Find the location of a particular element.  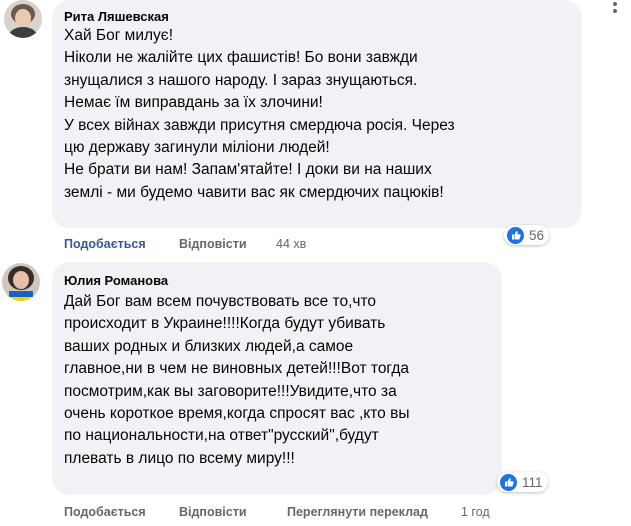

comment-actions: Подобається Відповісти 44 хв is located at coordinates (214, 245).